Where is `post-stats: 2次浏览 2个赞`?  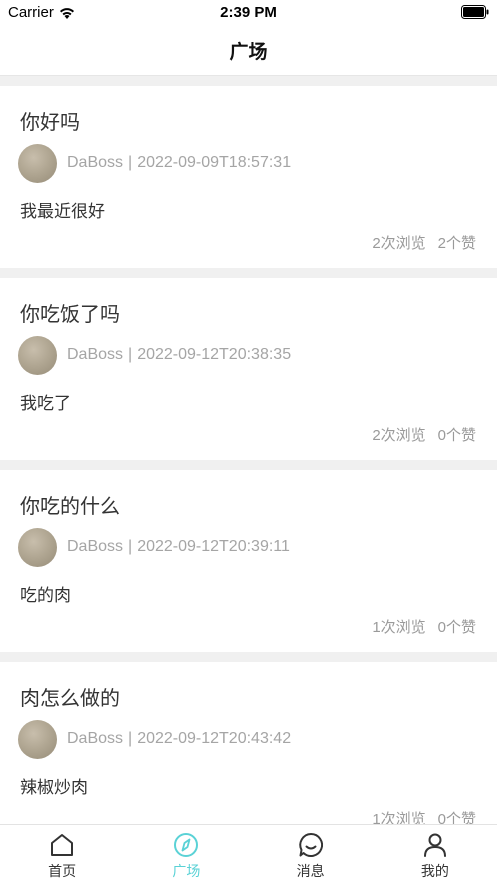
post-stats: 2次浏览 2个赞 is located at coordinates (424, 242).